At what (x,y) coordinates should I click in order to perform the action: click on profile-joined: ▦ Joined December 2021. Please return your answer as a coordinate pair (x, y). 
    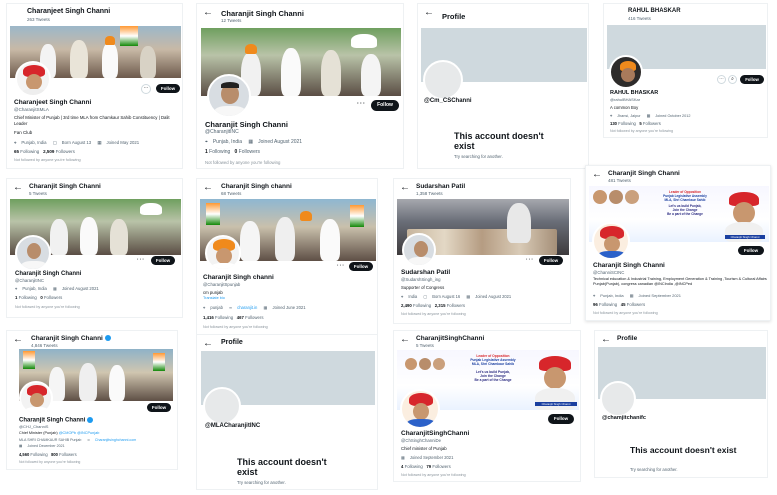
    Looking at the image, I should click on (42, 446).